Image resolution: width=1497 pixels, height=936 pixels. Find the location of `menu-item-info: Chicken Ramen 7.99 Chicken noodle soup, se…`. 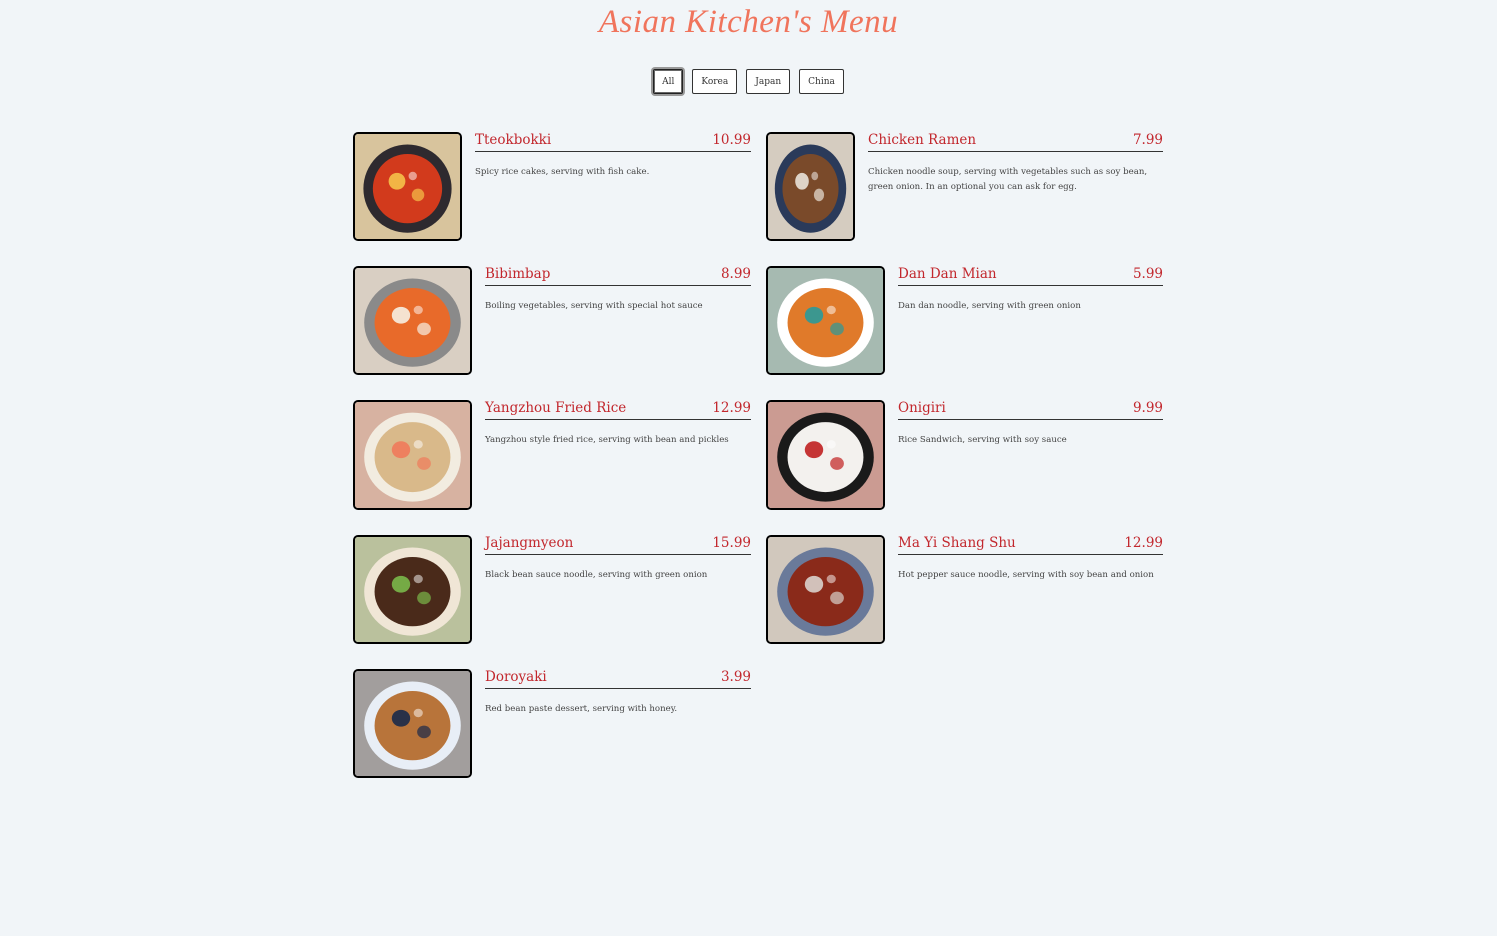

menu-item-info: Chicken Ramen 7.99 Chicken noodle soup, se… is located at coordinates (1015, 163).